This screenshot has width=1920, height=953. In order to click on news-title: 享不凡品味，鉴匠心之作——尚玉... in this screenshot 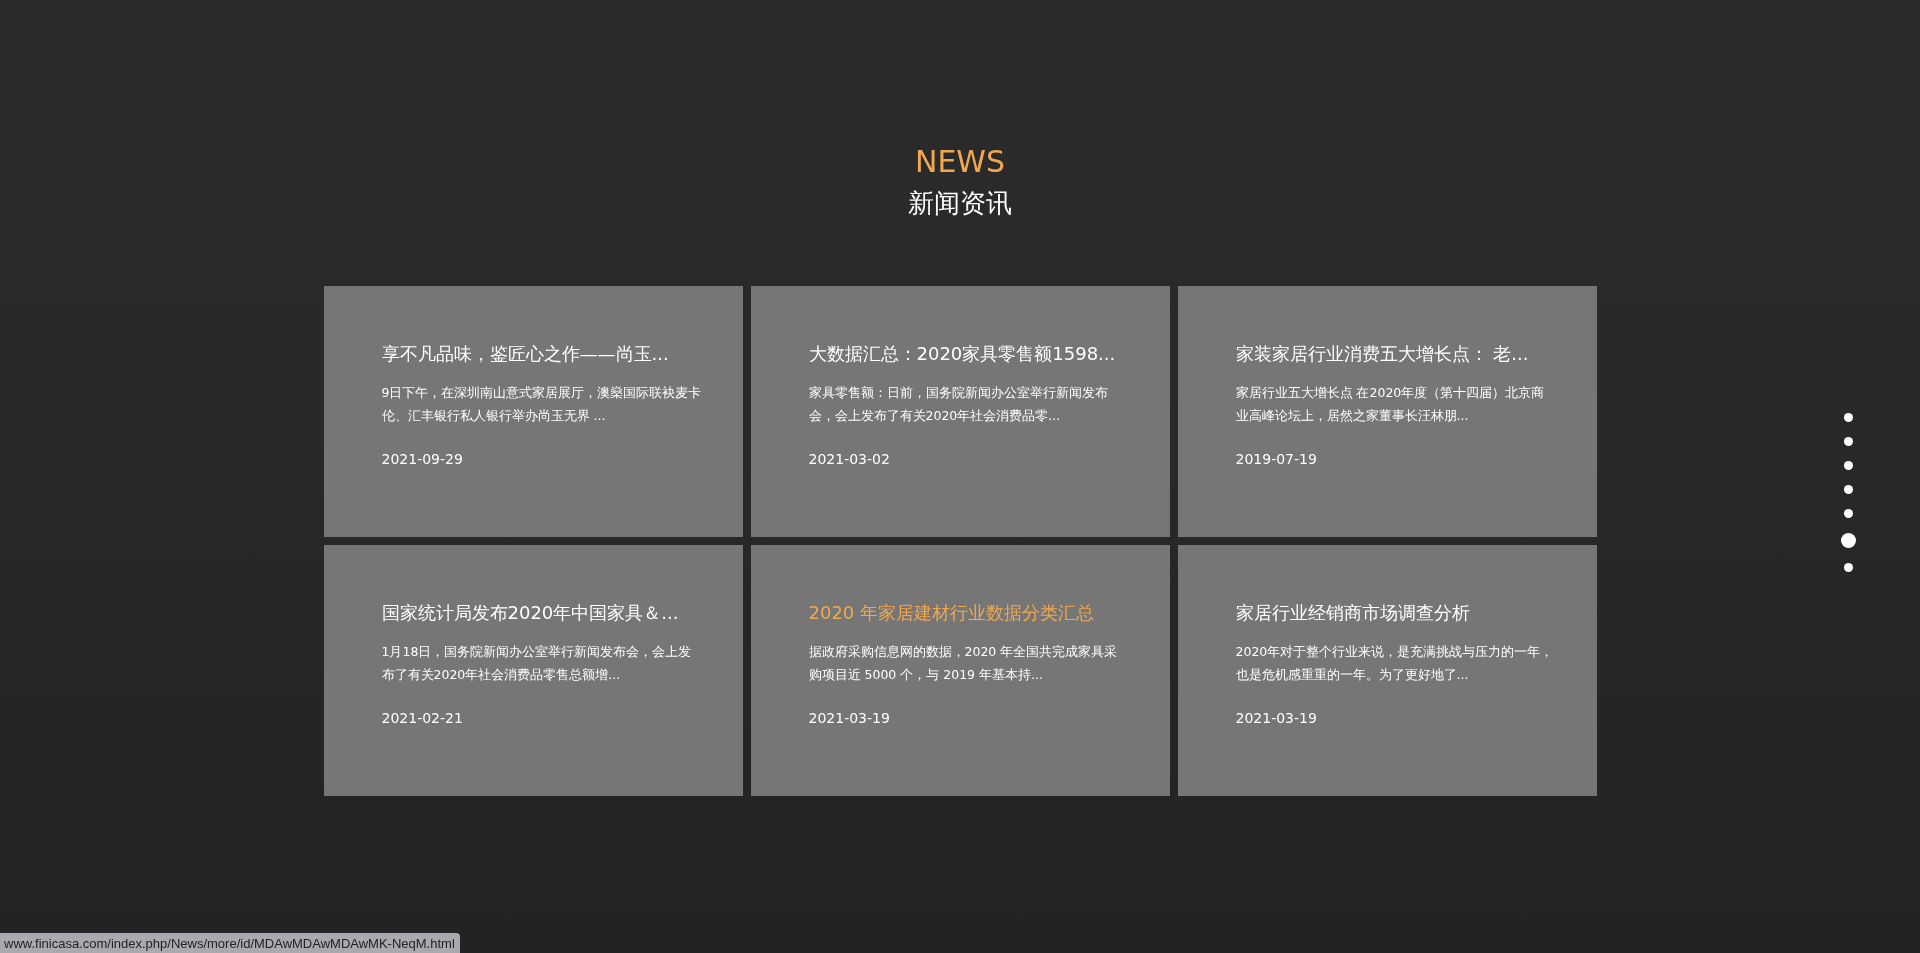, I will do `click(525, 354)`.